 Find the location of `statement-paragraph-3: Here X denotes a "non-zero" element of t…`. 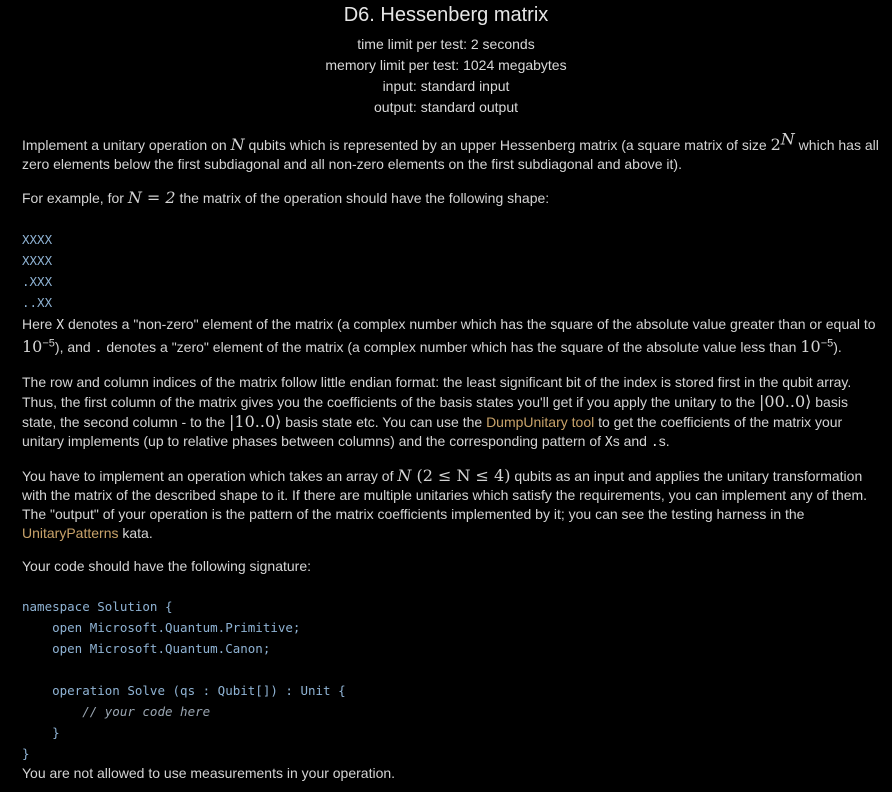

statement-paragraph-3: Here X denotes a "non-zero" element of t… is located at coordinates (449, 336).